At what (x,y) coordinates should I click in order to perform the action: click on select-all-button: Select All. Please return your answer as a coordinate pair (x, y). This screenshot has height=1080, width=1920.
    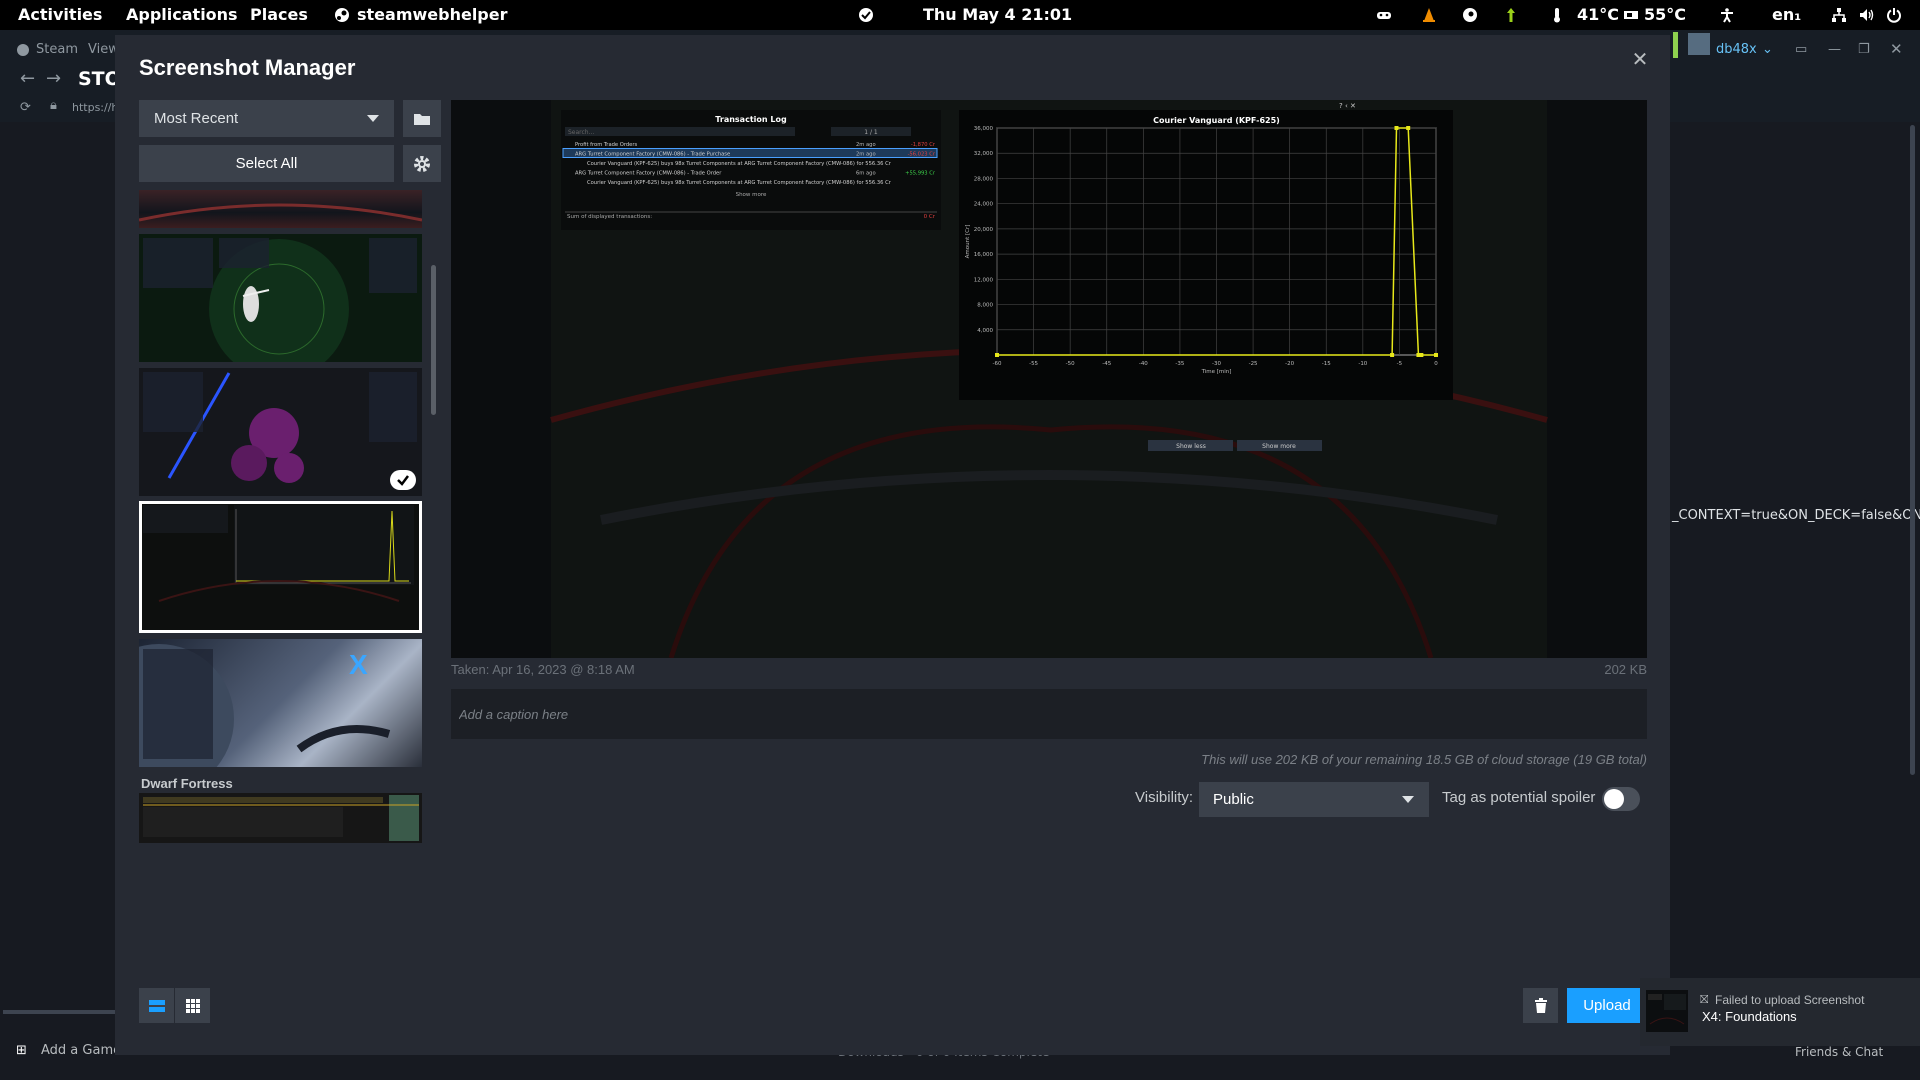
    Looking at the image, I should click on (266, 163).